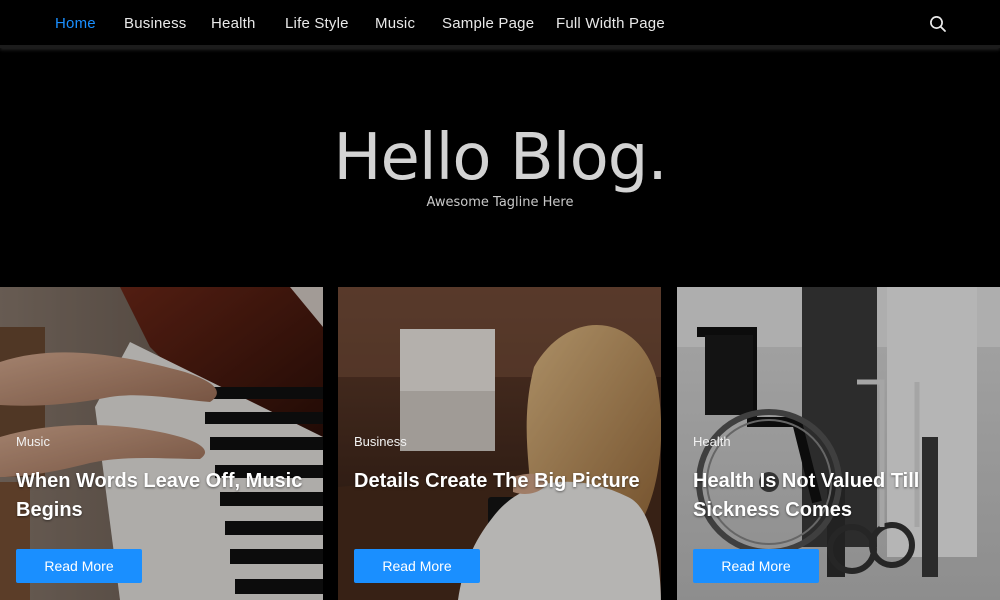 The image size is (1000, 600). I want to click on nav-item-home: Home, so click(75, 23).